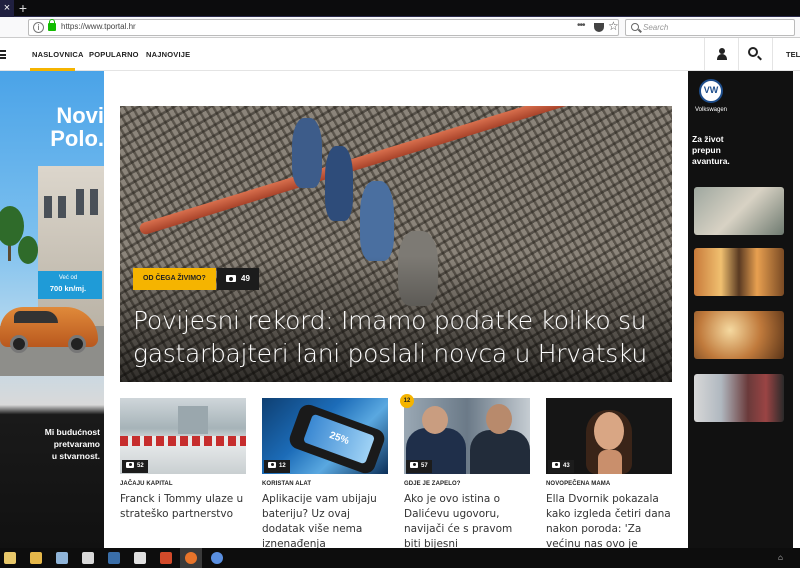  Describe the element at coordinates (325, 436) in the screenshot. I see `card-image: 25% 12` at that location.